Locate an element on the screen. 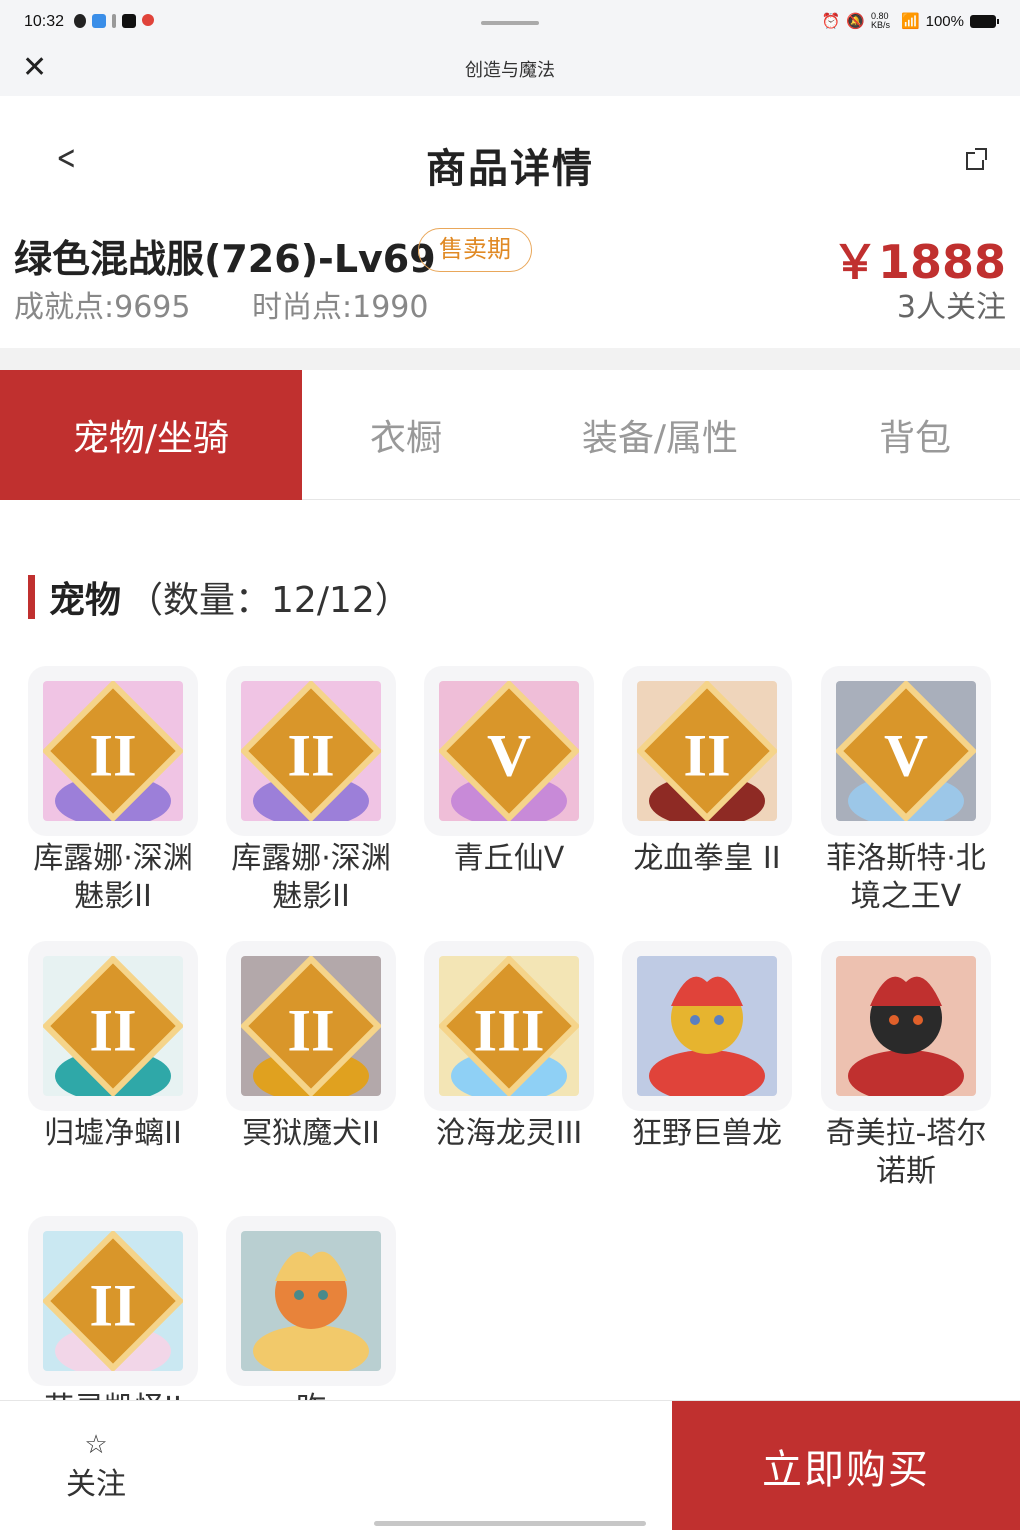  pet-card: II 龙血拳皇 II is located at coordinates (707, 772).